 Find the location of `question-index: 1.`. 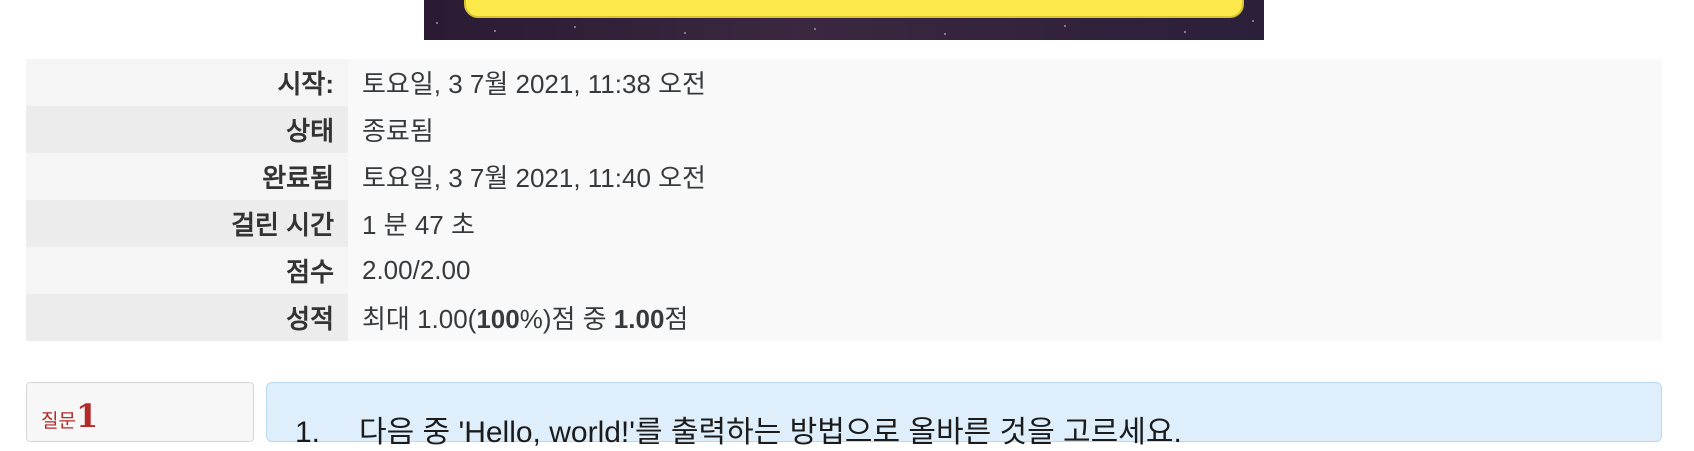

question-index: 1. is located at coordinates (308, 432).